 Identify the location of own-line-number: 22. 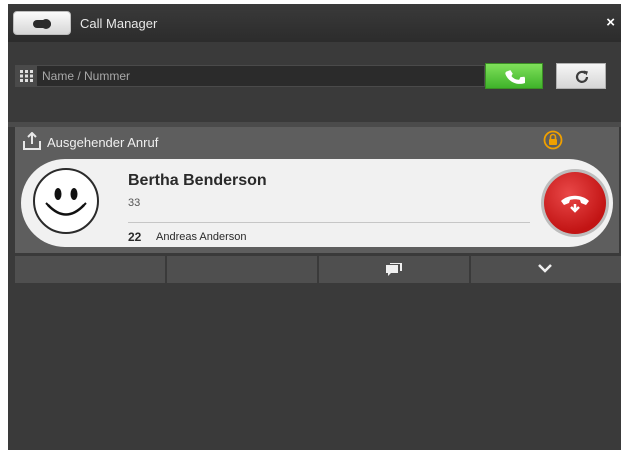
(135, 237).